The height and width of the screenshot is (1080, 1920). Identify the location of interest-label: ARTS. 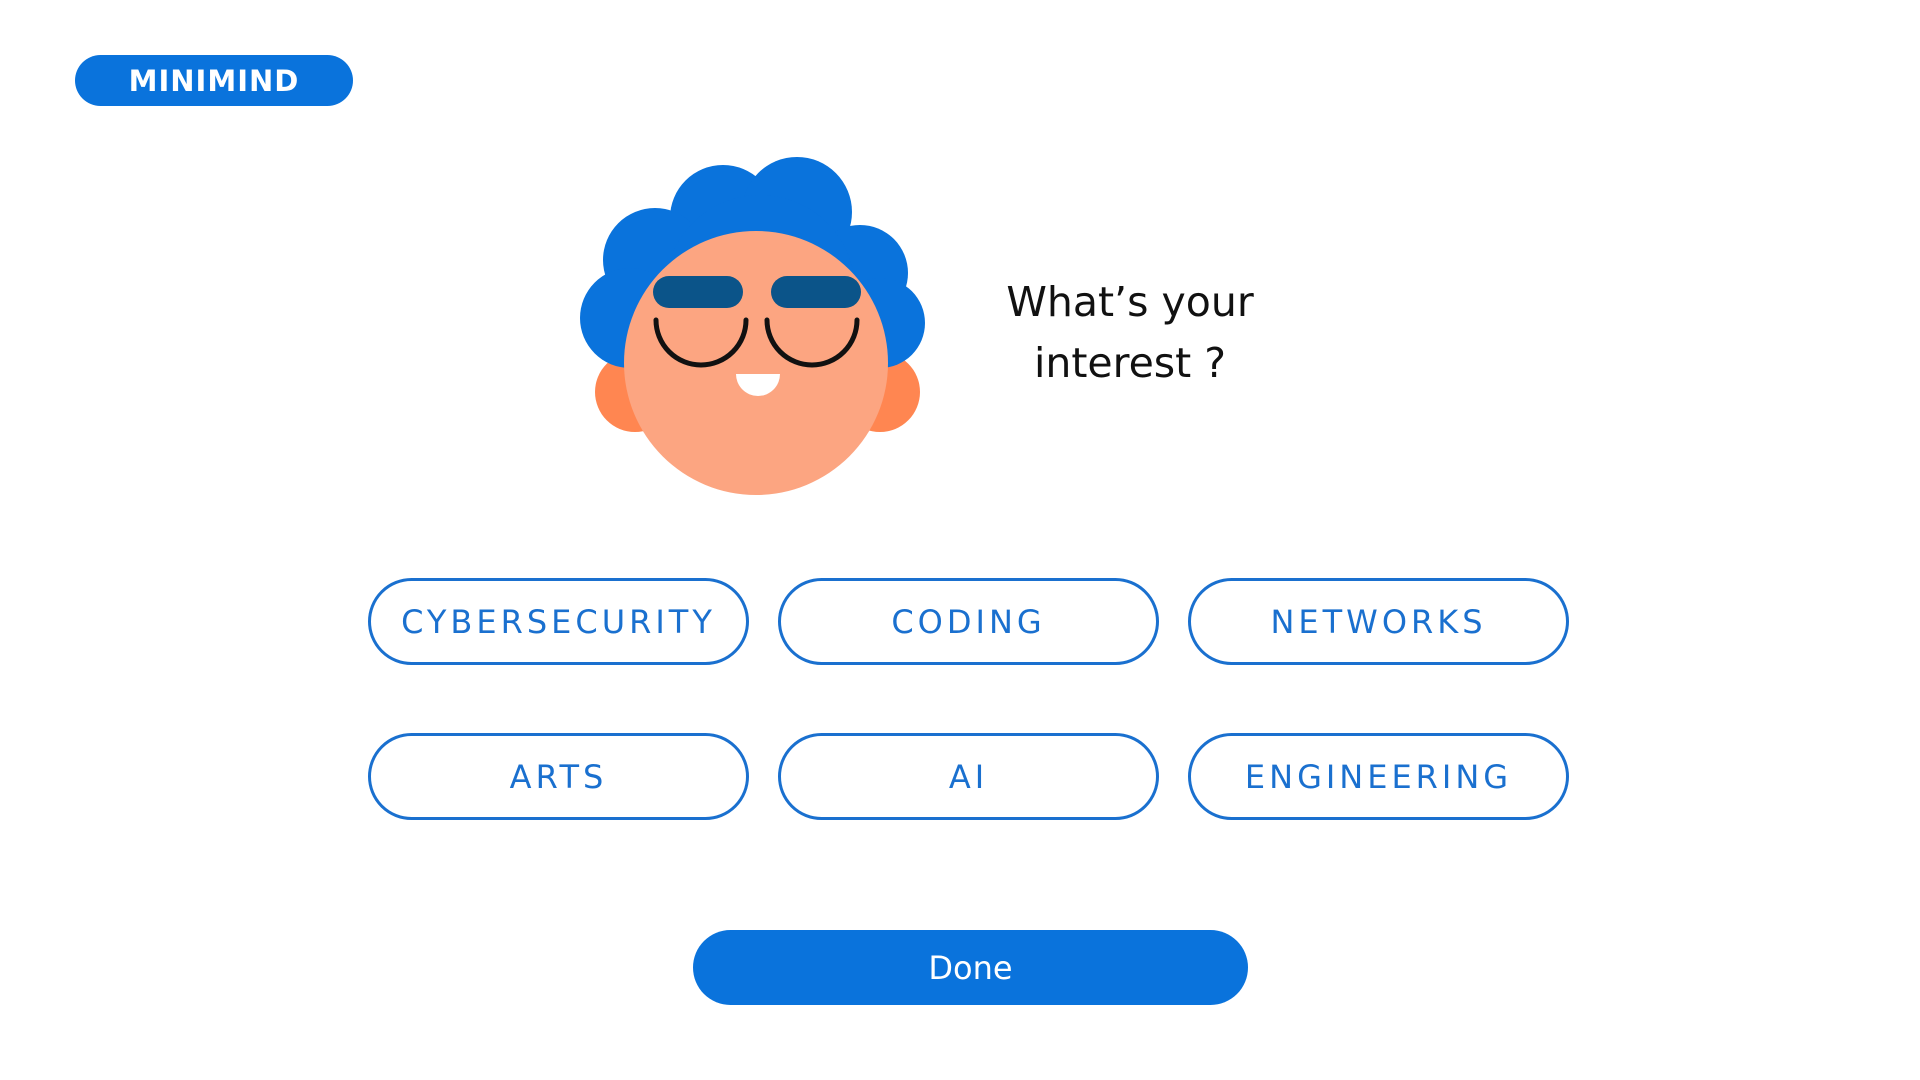
(558, 776).